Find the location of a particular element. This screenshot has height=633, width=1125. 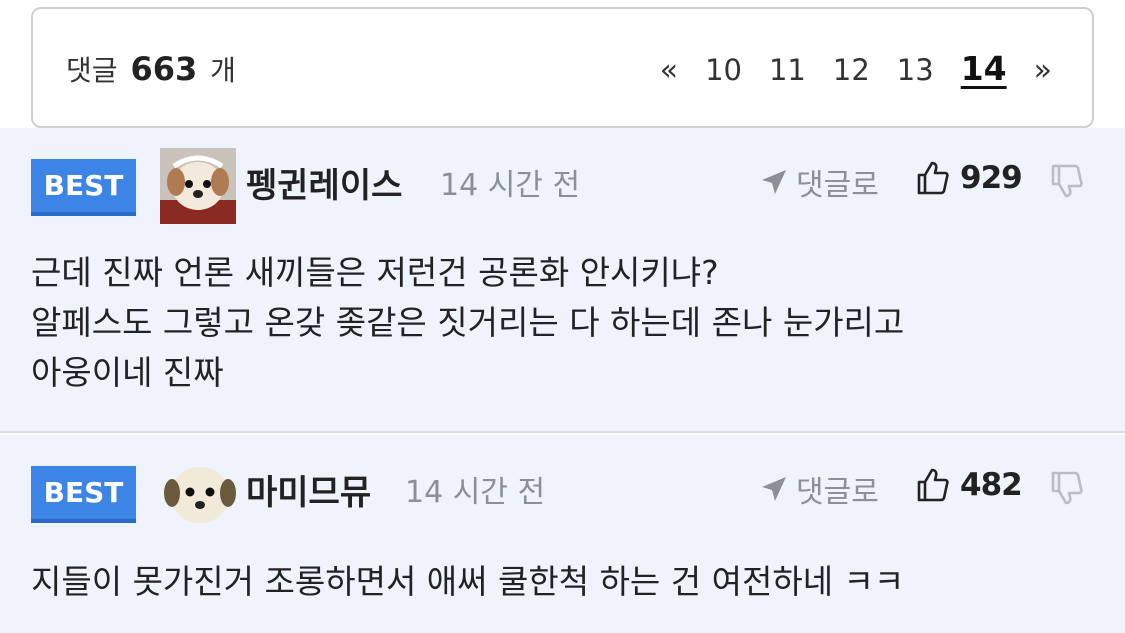

comment-count: 댓글 663 개 is located at coordinates (151, 69).